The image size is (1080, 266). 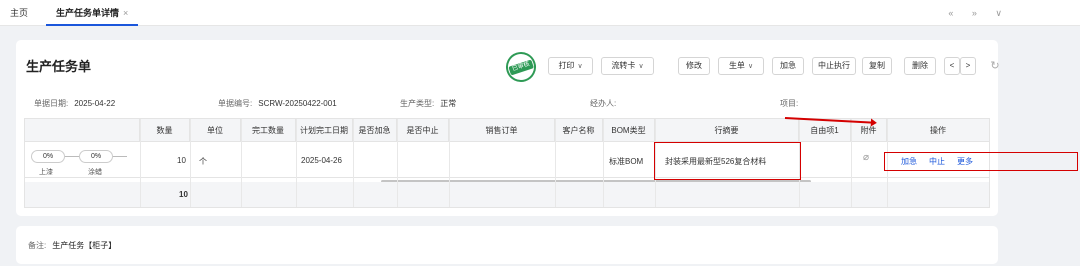 I want to click on attachment-icon: ⌀, so click(x=866, y=157).